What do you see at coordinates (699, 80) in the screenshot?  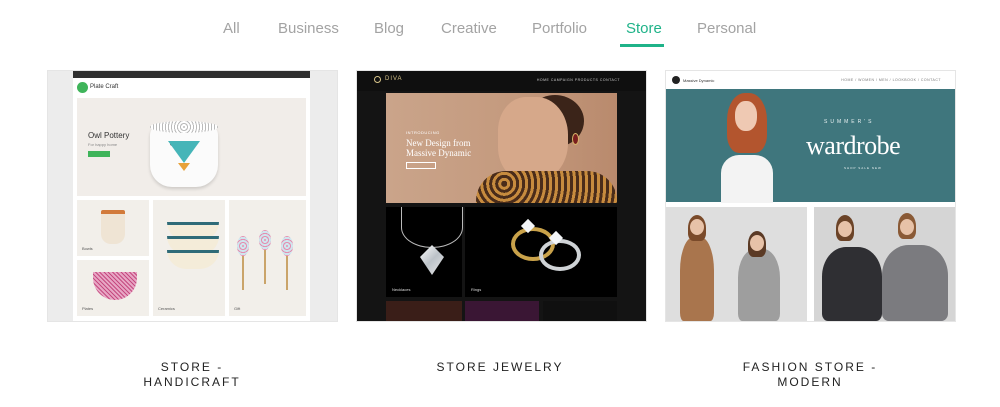 I see `preview-brand: Massive Dynamic` at bounding box center [699, 80].